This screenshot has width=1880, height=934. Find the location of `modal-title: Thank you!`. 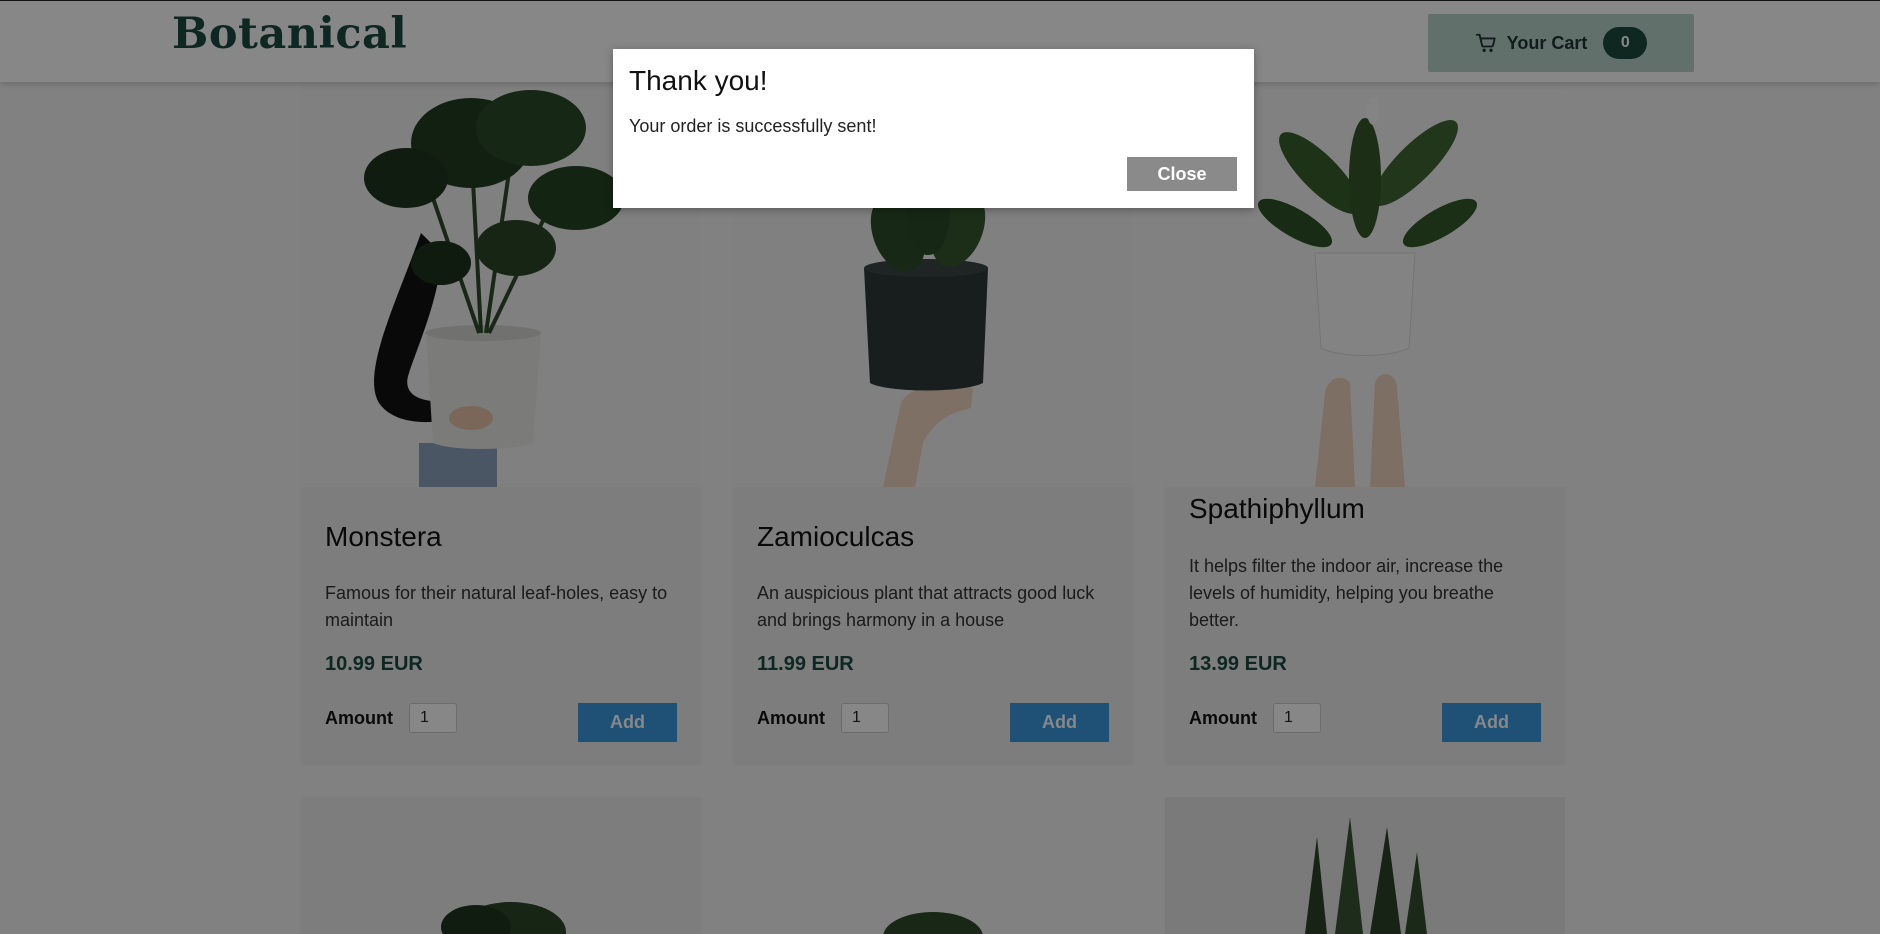

modal-title: Thank you! is located at coordinates (698, 80).